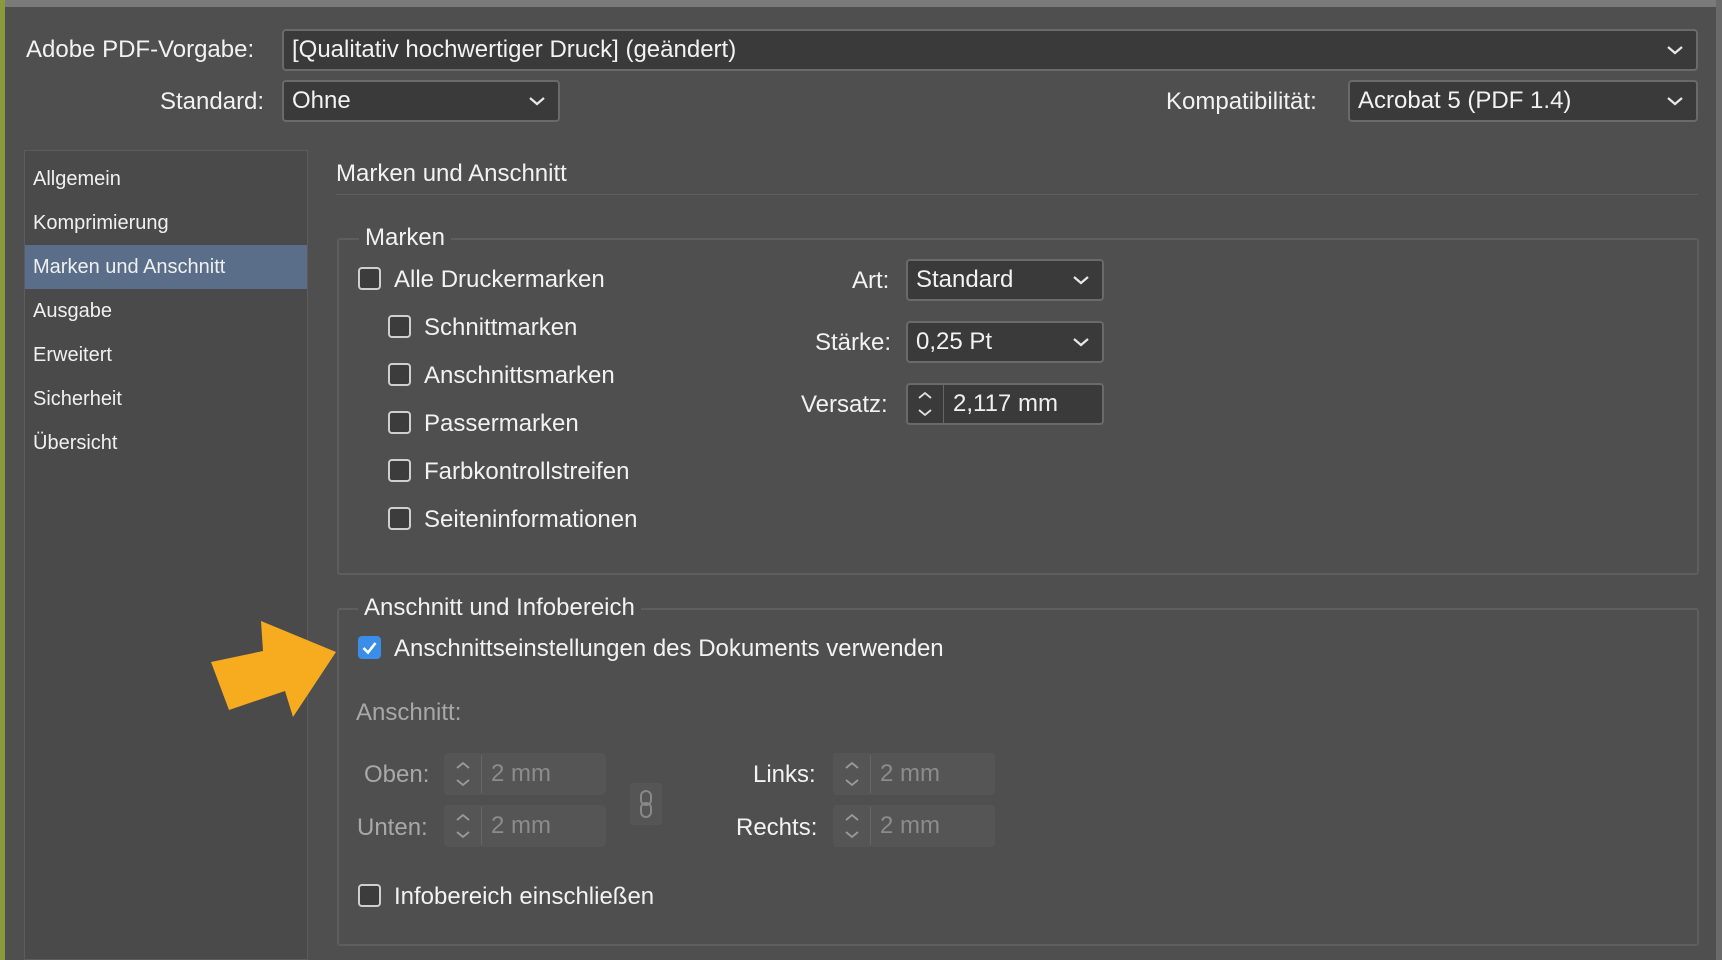 The width and height of the screenshot is (1722, 960). What do you see at coordinates (166, 223) in the screenshot?
I see `sidebar-item-compression: Komprimierung` at bounding box center [166, 223].